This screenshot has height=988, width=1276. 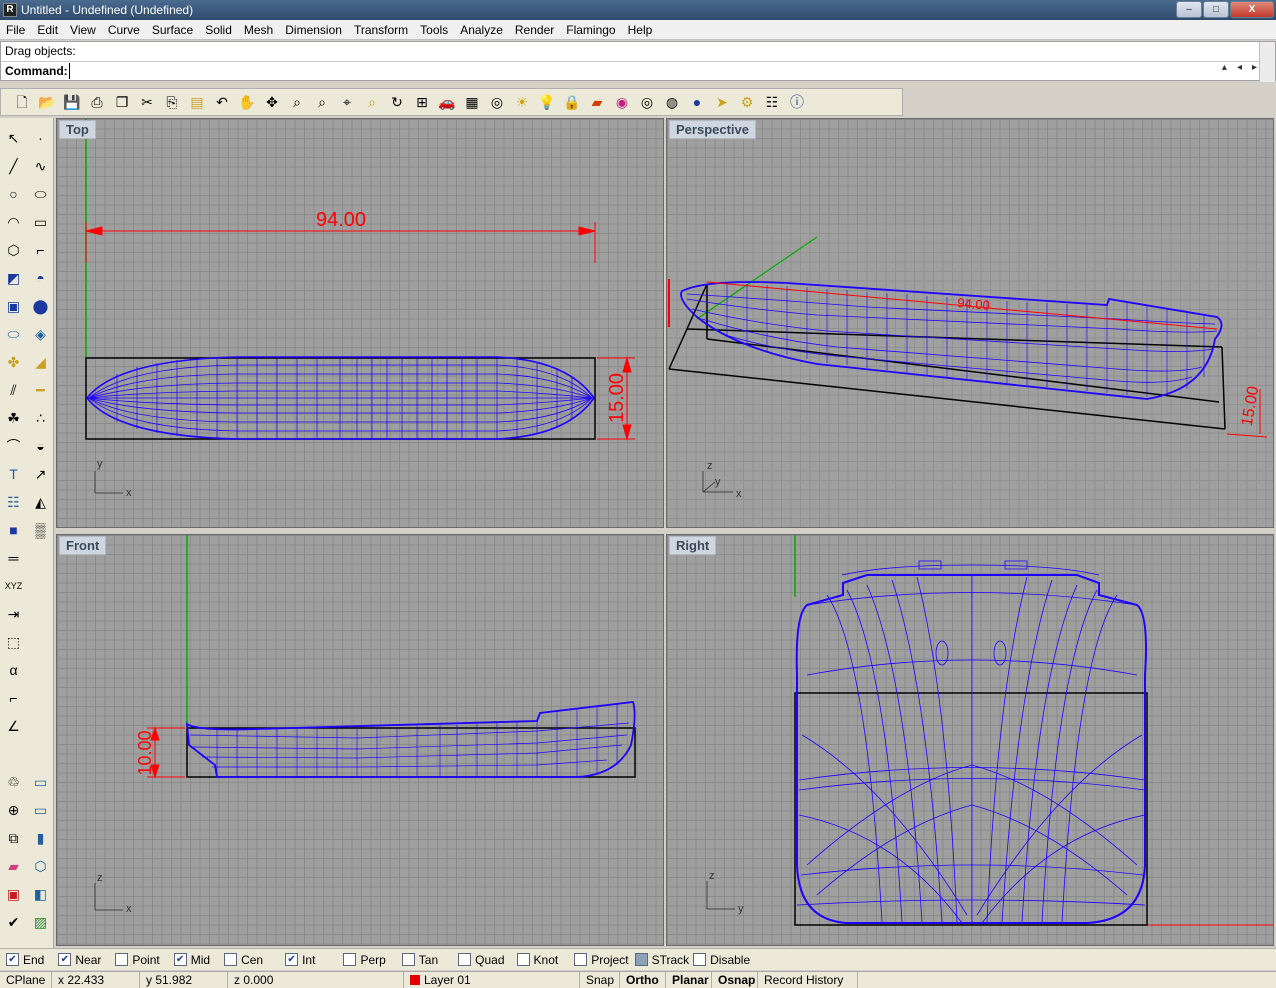 What do you see at coordinates (13, 278) in the screenshot?
I see `surface-icon: ◩` at bounding box center [13, 278].